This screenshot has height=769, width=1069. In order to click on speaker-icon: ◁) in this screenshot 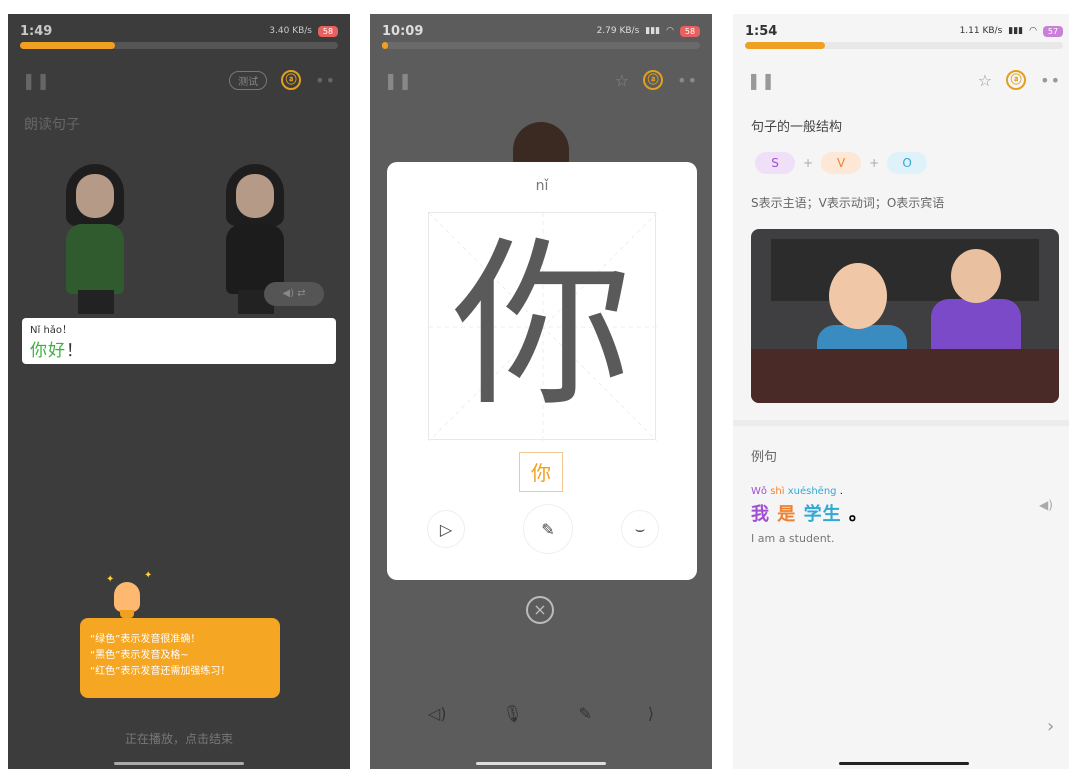, I will do `click(437, 713)`.